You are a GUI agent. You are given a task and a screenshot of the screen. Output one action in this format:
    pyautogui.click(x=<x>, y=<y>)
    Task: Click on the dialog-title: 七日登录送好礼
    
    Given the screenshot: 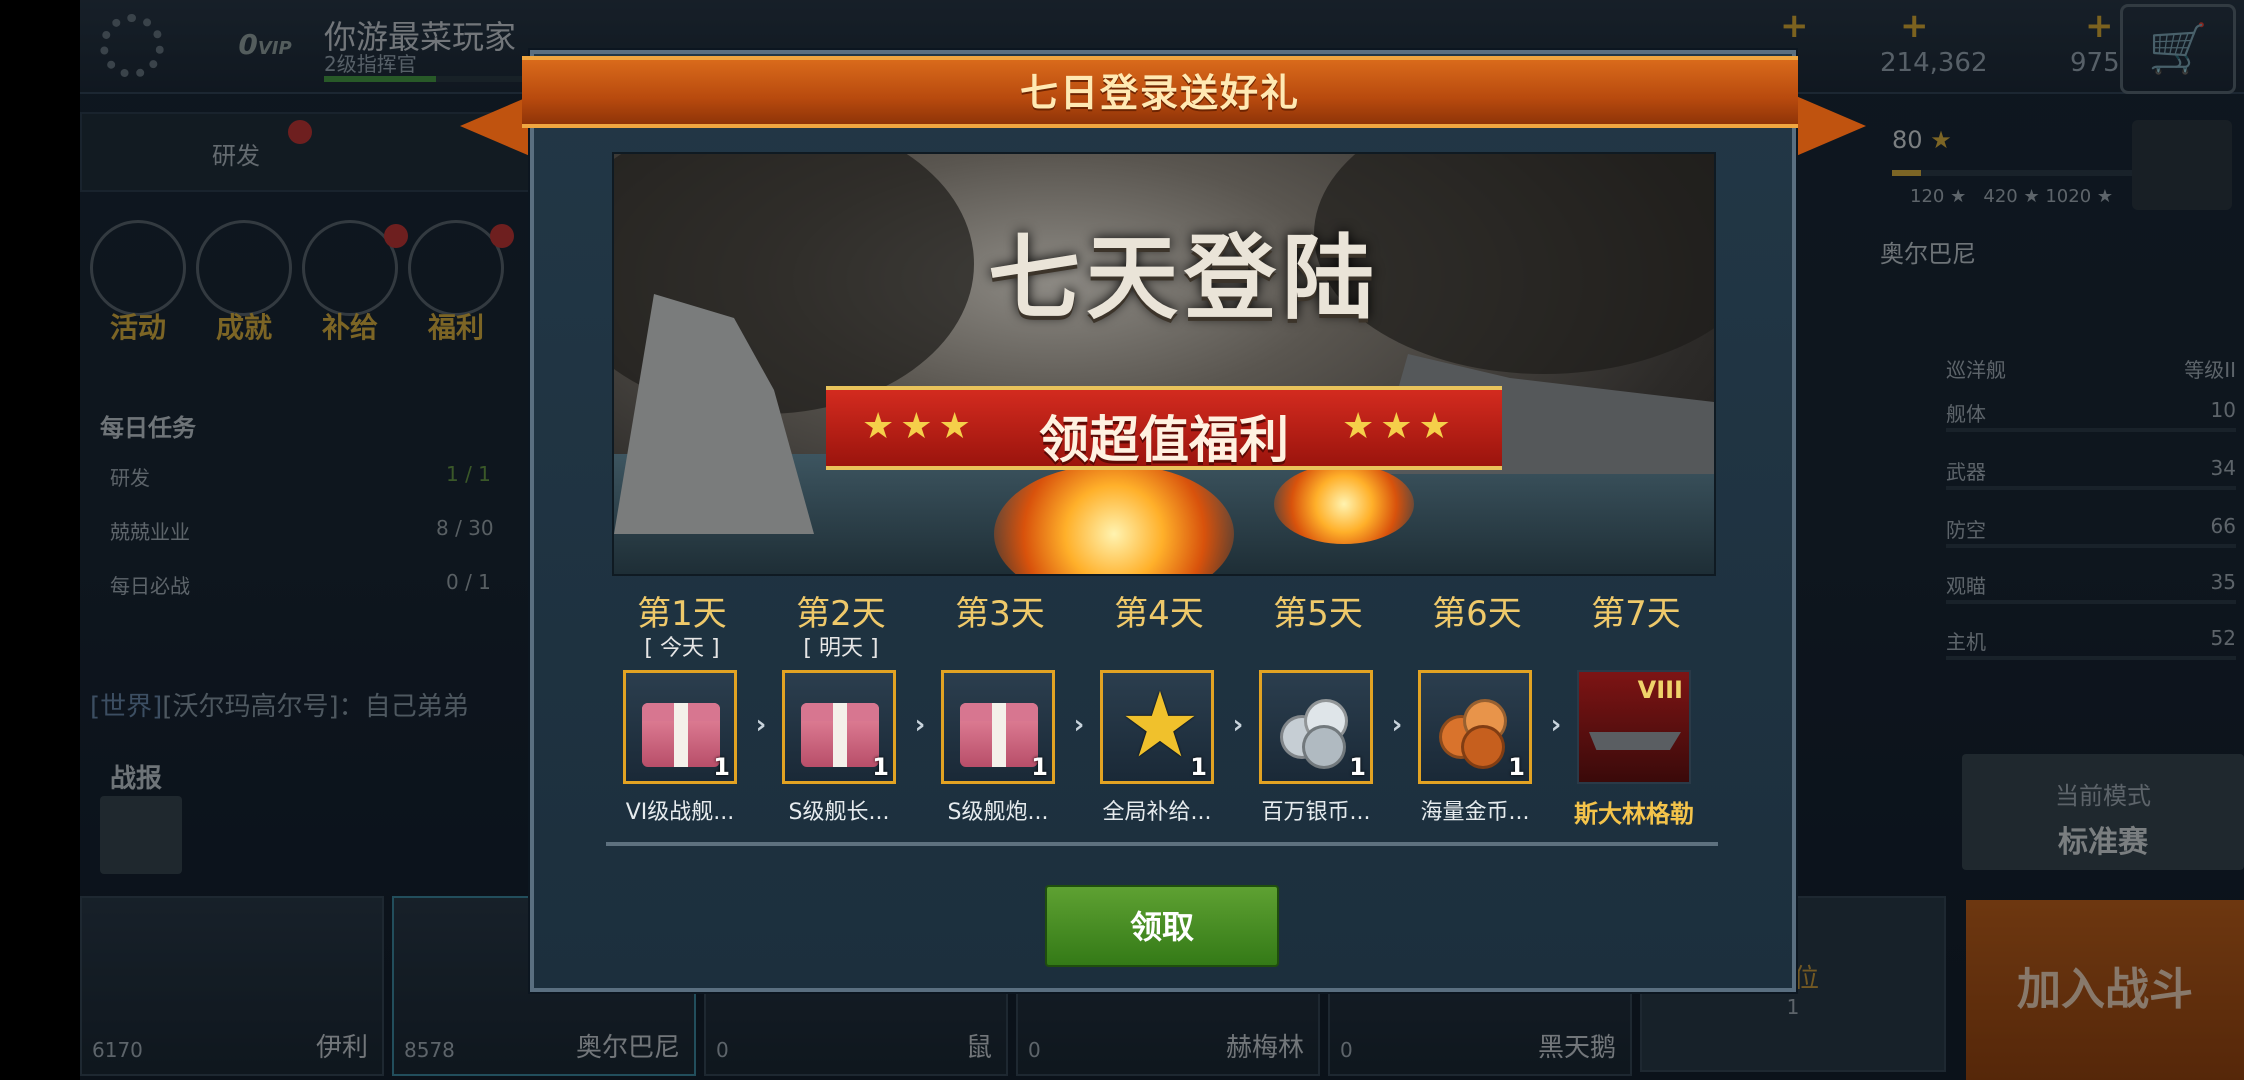 What is the action you would take?
    pyautogui.click(x=1159, y=93)
    